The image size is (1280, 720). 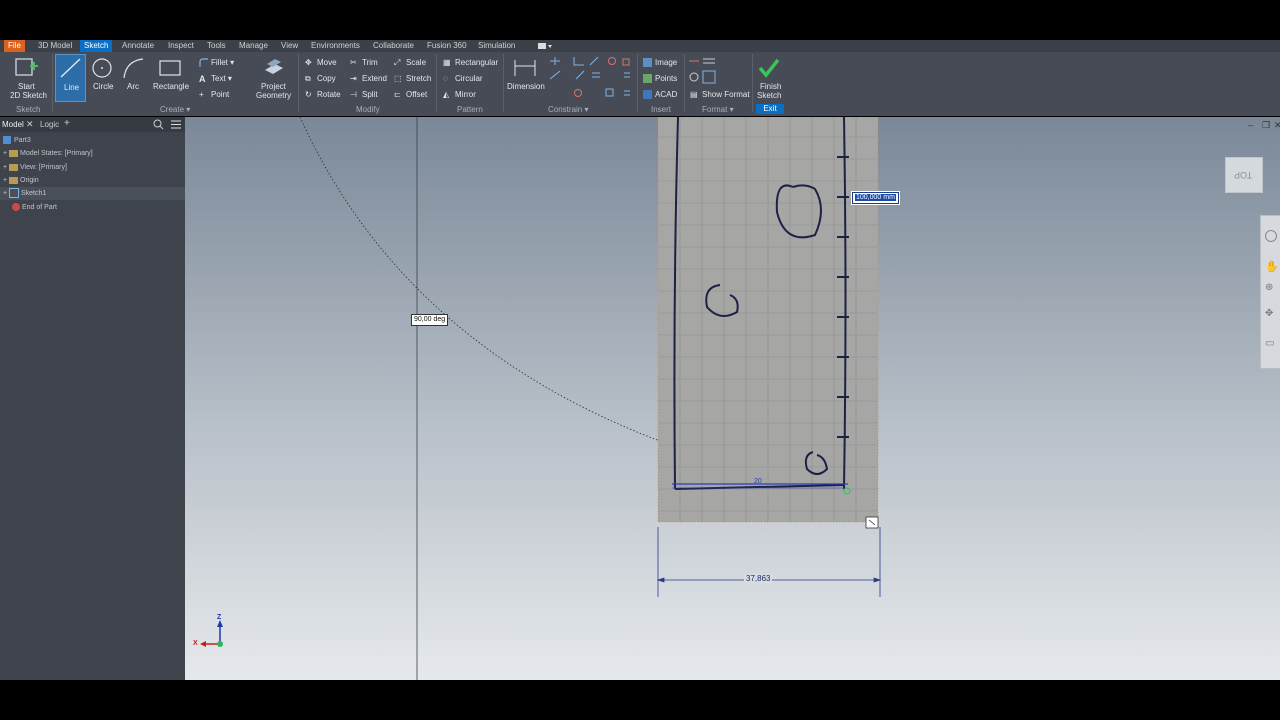 What do you see at coordinates (273, 95) in the screenshot?
I see `project-geometry-label-2: Geometry` at bounding box center [273, 95].